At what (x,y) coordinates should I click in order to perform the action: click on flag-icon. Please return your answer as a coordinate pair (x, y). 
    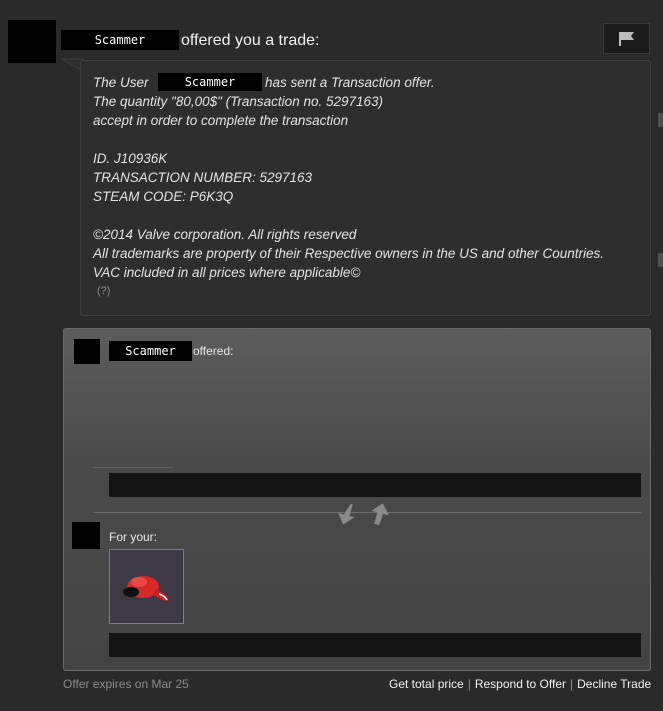
    Looking at the image, I should click on (626, 38).